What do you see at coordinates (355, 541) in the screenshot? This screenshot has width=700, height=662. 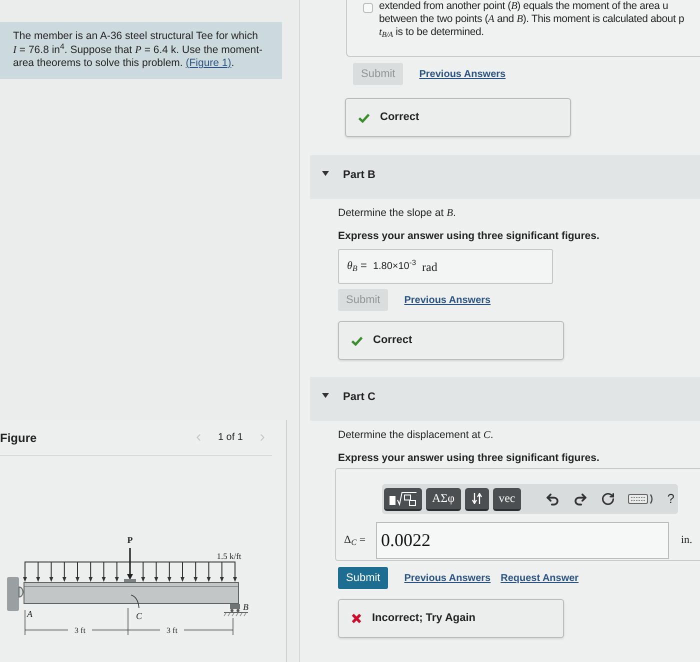 I see `answer-label: Δ$_{C}$ =` at bounding box center [355, 541].